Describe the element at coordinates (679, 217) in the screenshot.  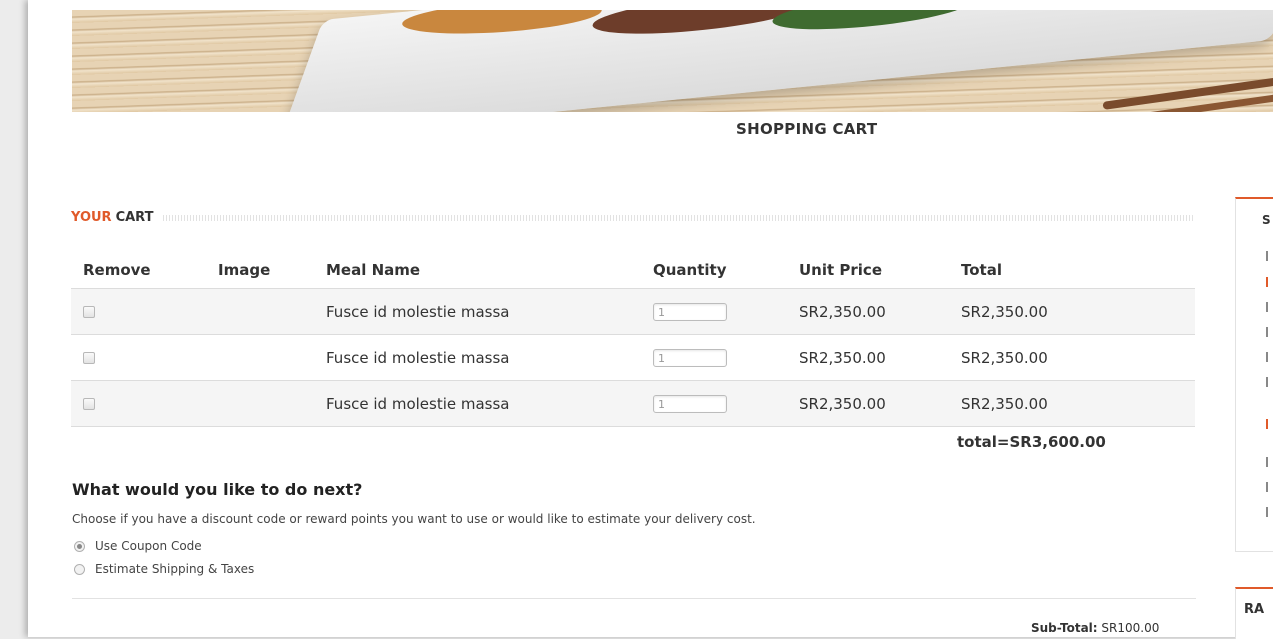
I see `heading-rule` at that location.